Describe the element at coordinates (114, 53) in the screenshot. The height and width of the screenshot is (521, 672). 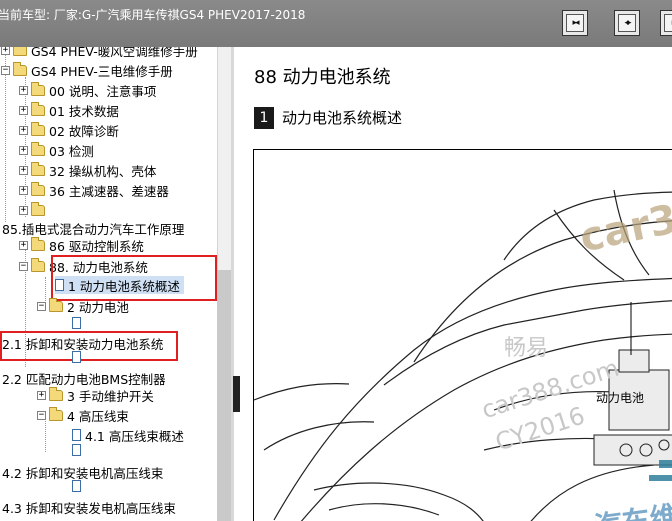
I see `tree-item-label: GS4 PHEV-暖风空调维修手册` at that location.